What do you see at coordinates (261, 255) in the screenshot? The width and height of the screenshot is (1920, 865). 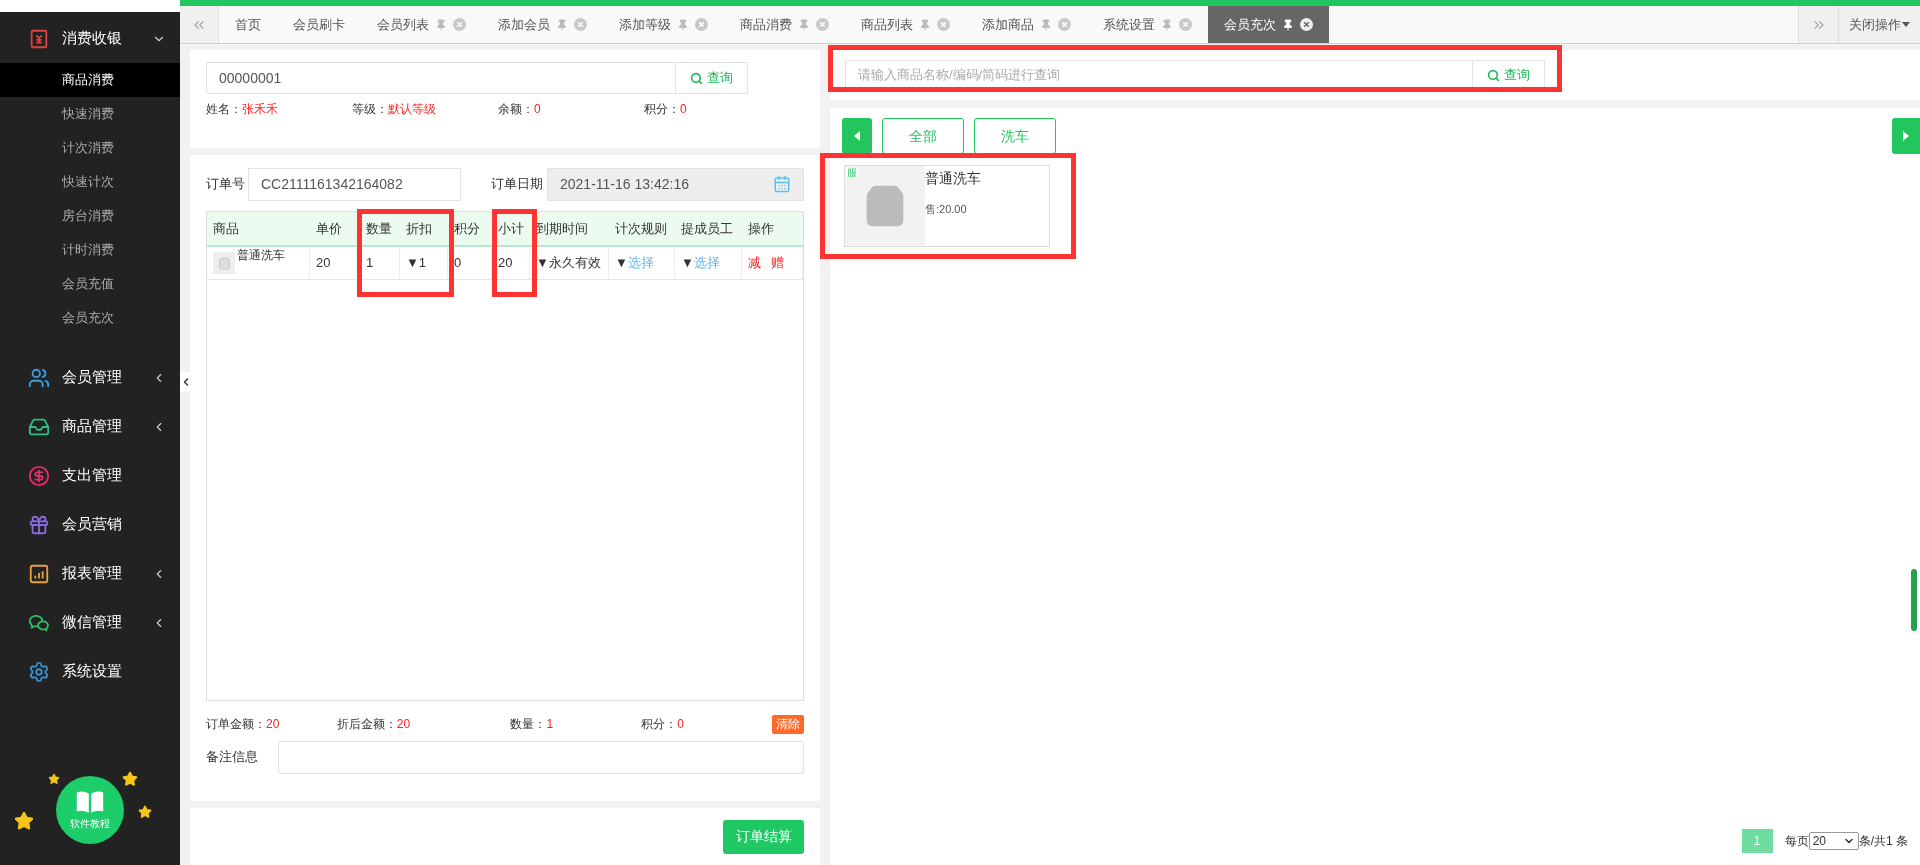 I see `table-cell-text: 普通洗车` at bounding box center [261, 255].